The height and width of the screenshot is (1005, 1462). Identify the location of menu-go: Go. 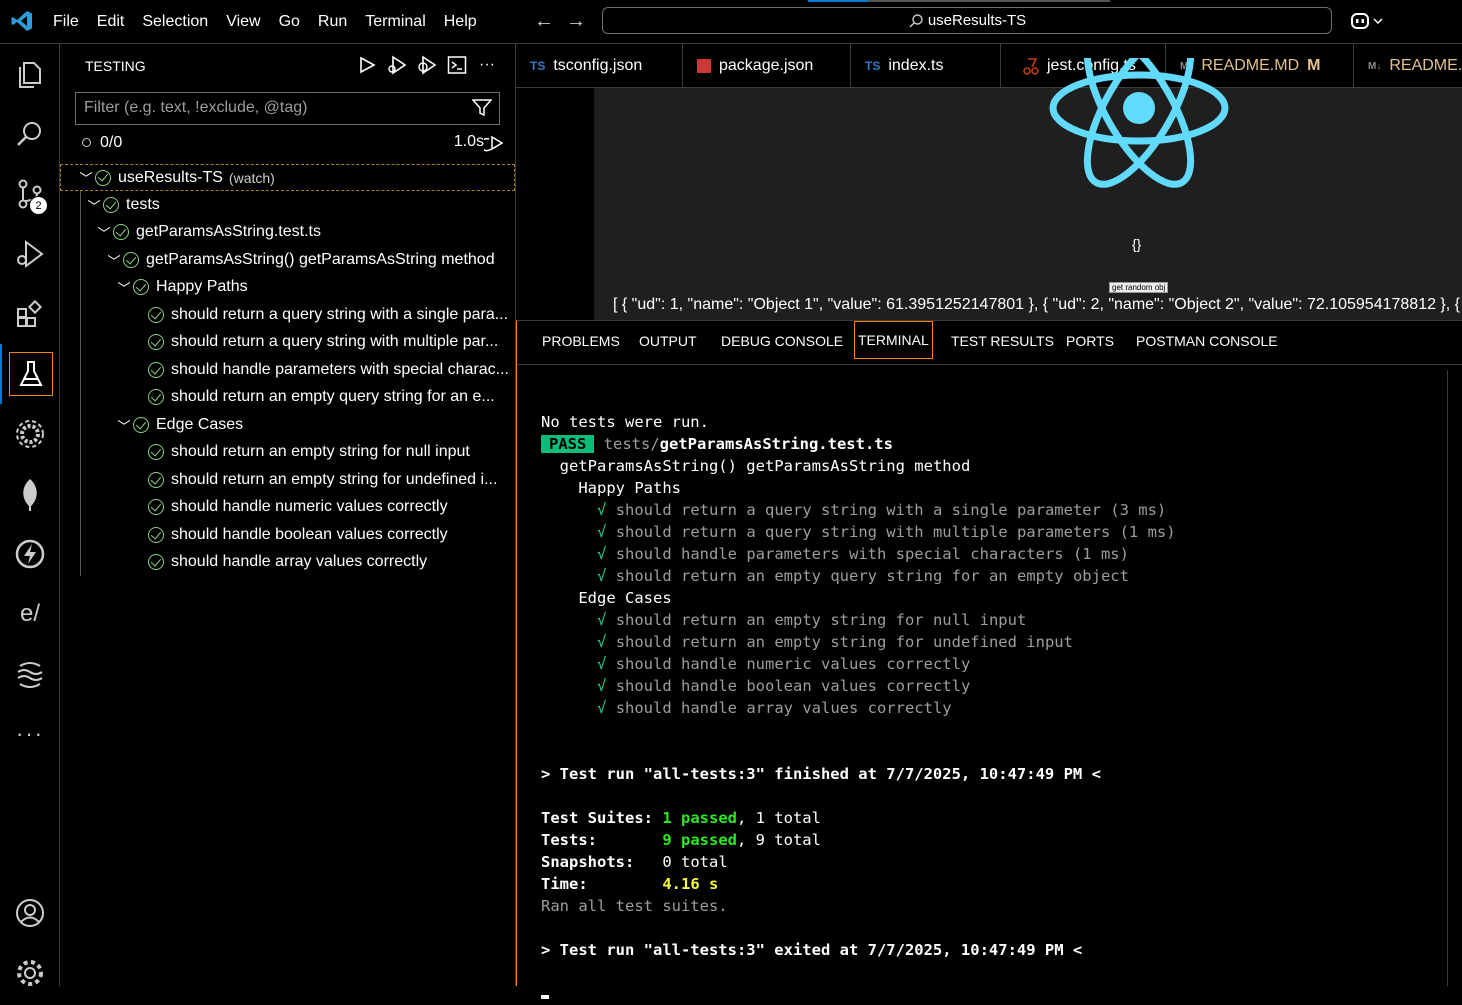
(289, 22).